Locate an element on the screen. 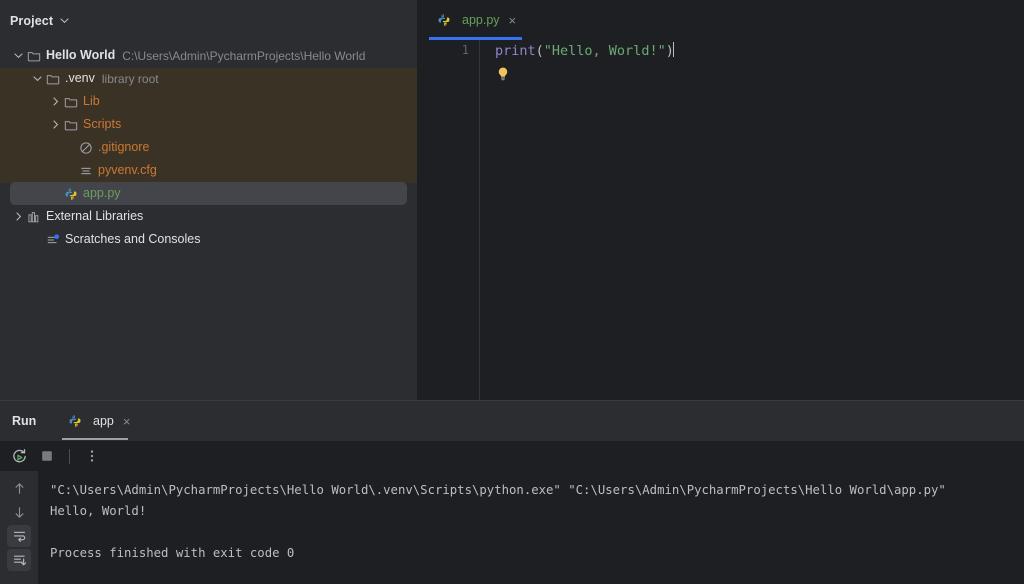  run-tab-app: app × is located at coordinates (99, 421).